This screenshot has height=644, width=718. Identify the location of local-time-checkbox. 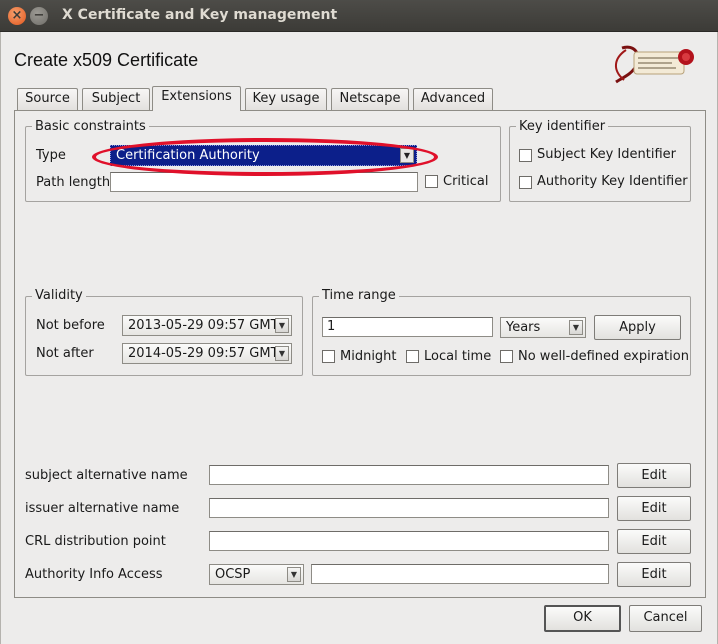
(412, 356).